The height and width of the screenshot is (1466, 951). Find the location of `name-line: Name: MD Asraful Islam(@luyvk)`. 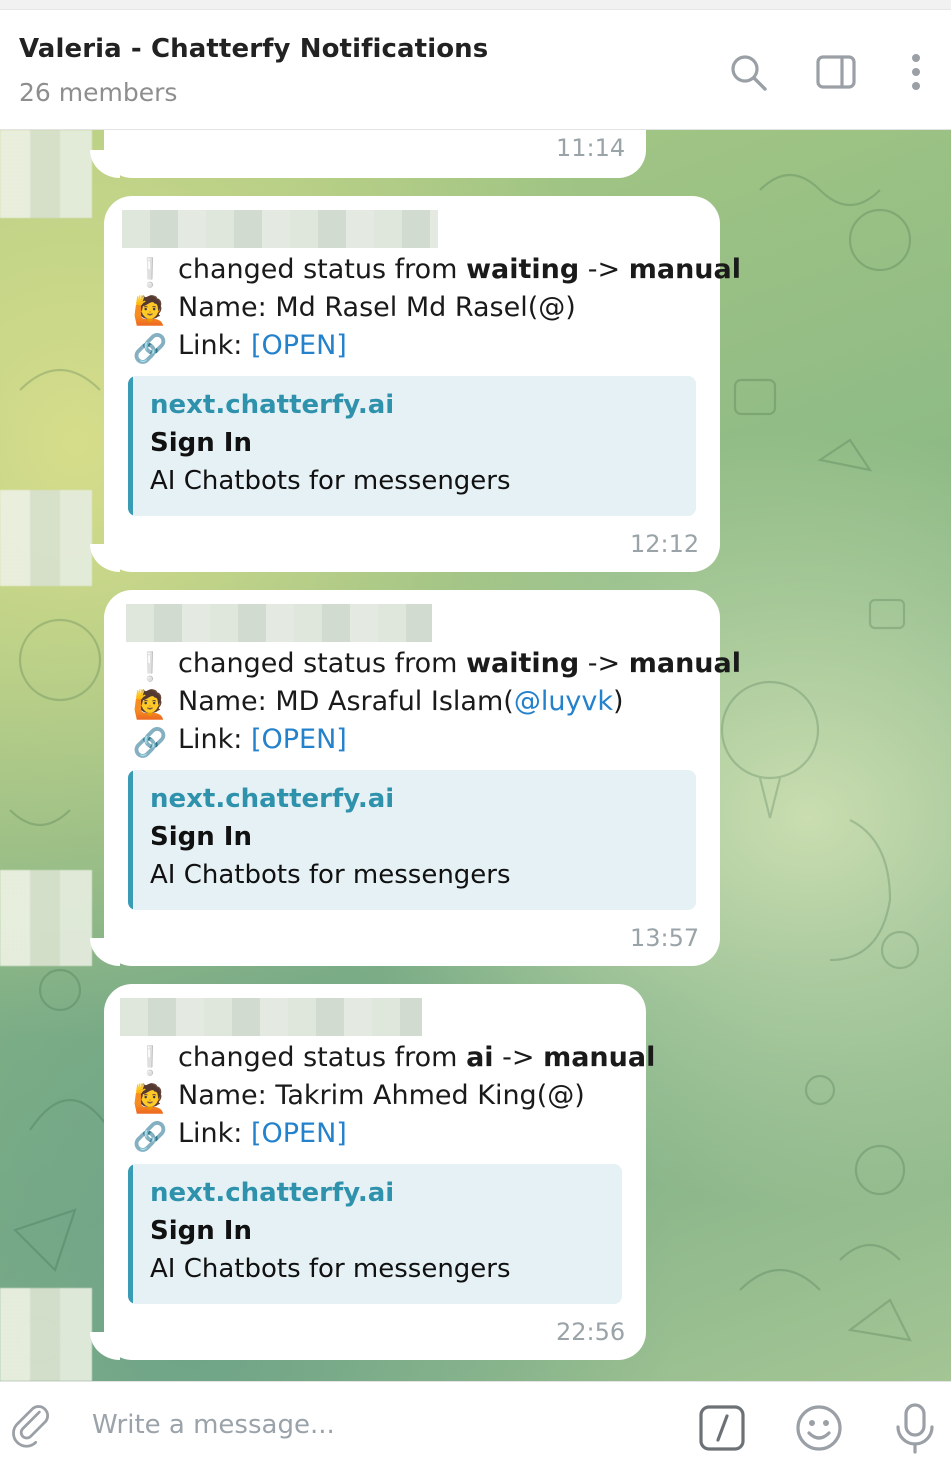

name-line: Name: MD Asraful Islam(@luyvk) is located at coordinates (401, 701).